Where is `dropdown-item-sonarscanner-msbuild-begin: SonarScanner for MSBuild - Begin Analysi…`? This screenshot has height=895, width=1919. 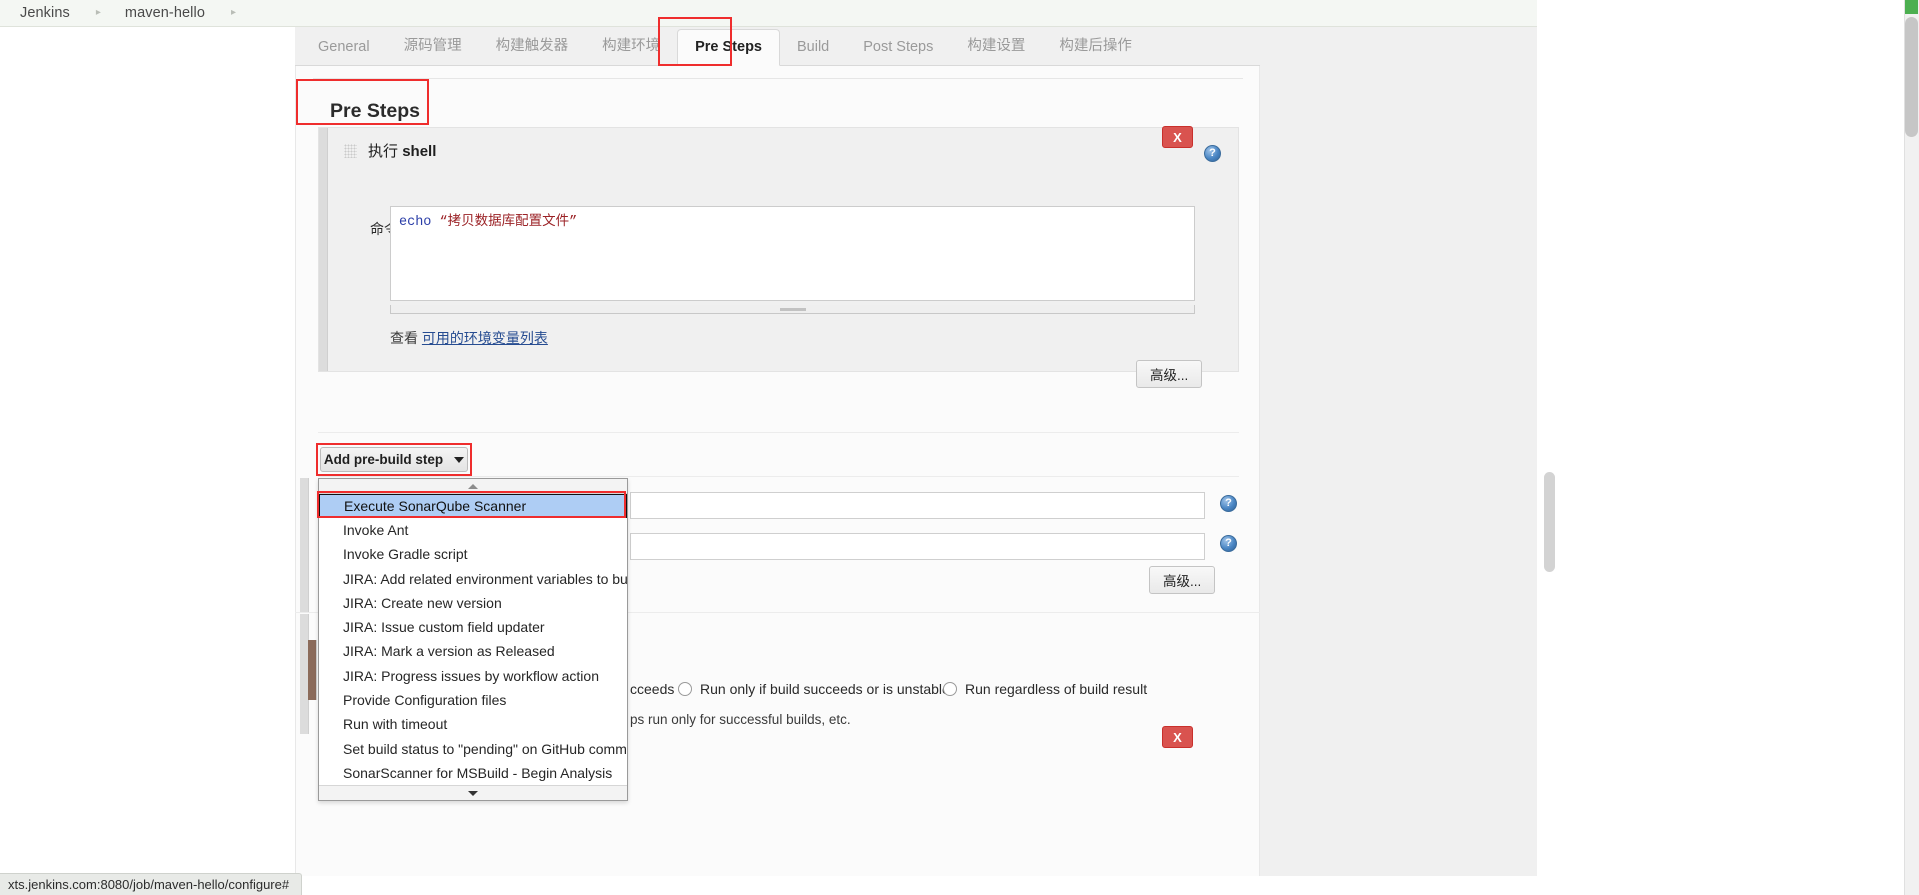
dropdown-item-sonarscanner-msbuild-begin: SonarScanner for MSBuild - Begin Analysi… is located at coordinates (473, 773).